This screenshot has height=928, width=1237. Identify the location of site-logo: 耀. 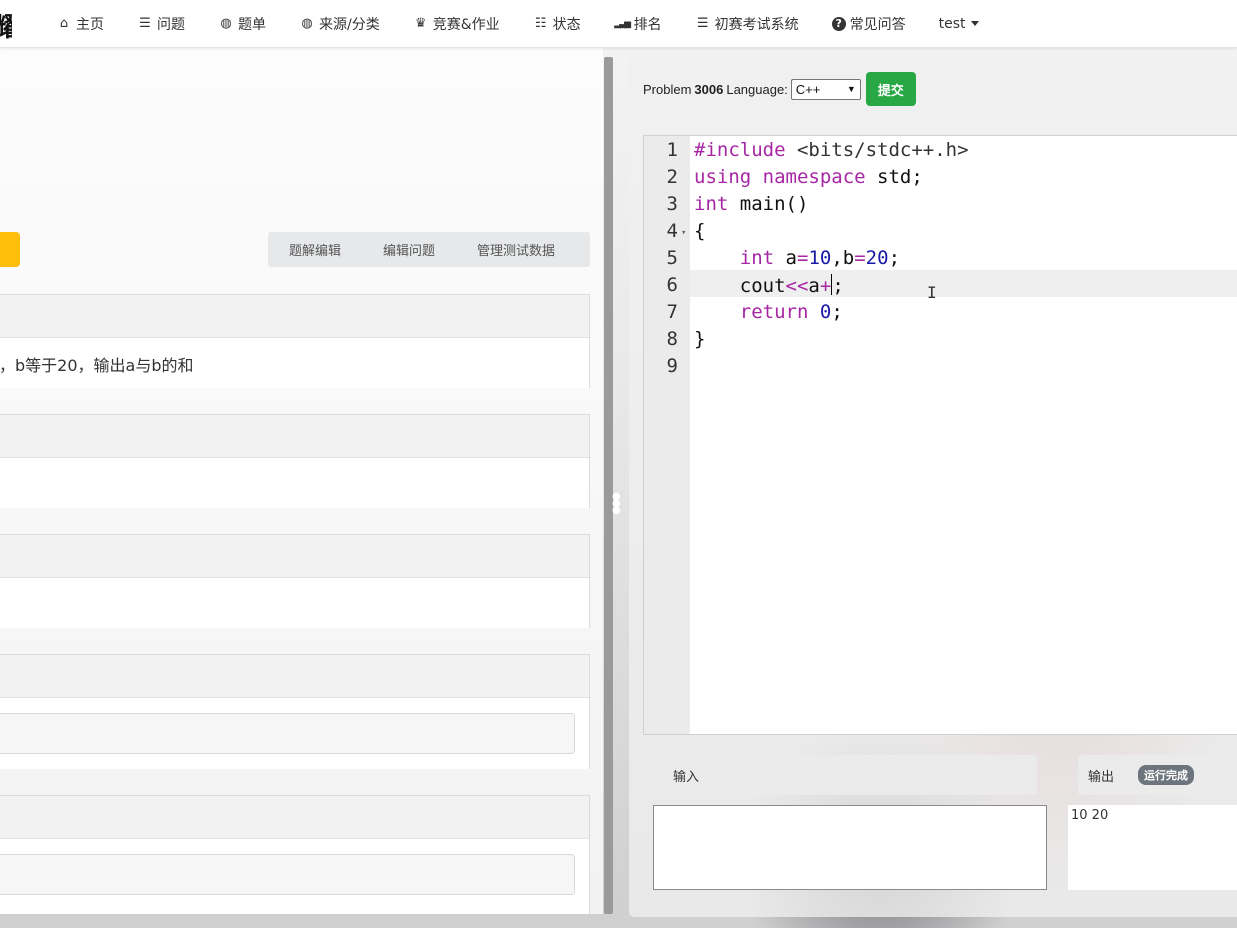
(6, 25).